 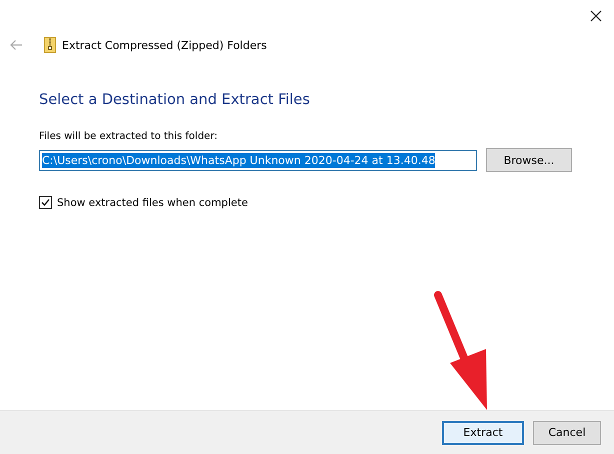 What do you see at coordinates (596, 16) in the screenshot?
I see `close-icon` at bounding box center [596, 16].